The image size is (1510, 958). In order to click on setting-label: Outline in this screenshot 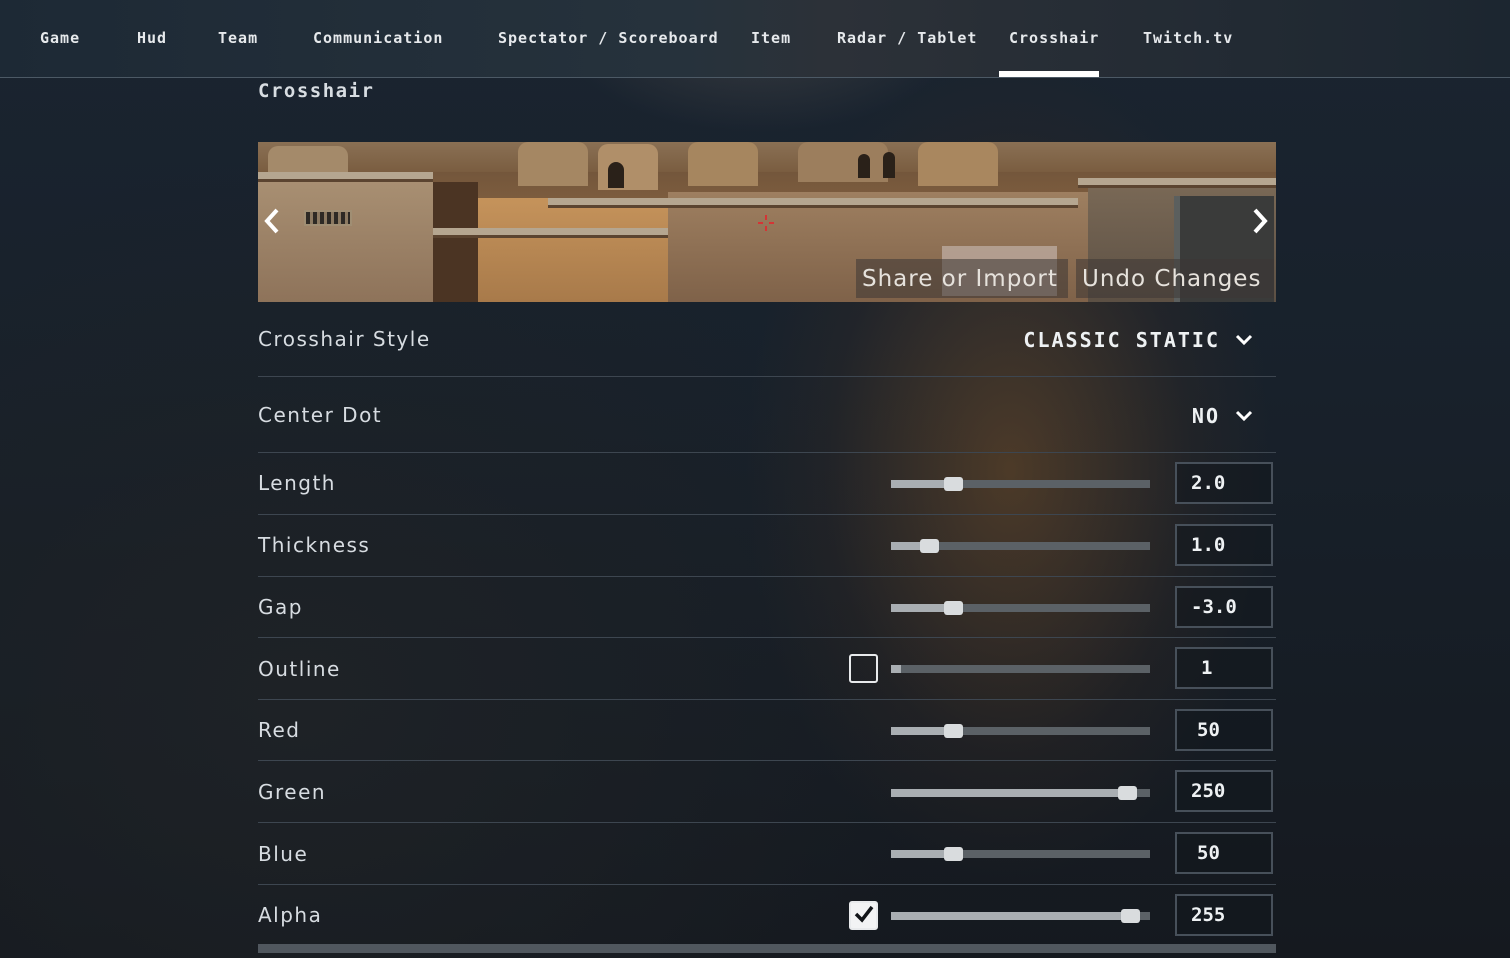, I will do `click(299, 669)`.